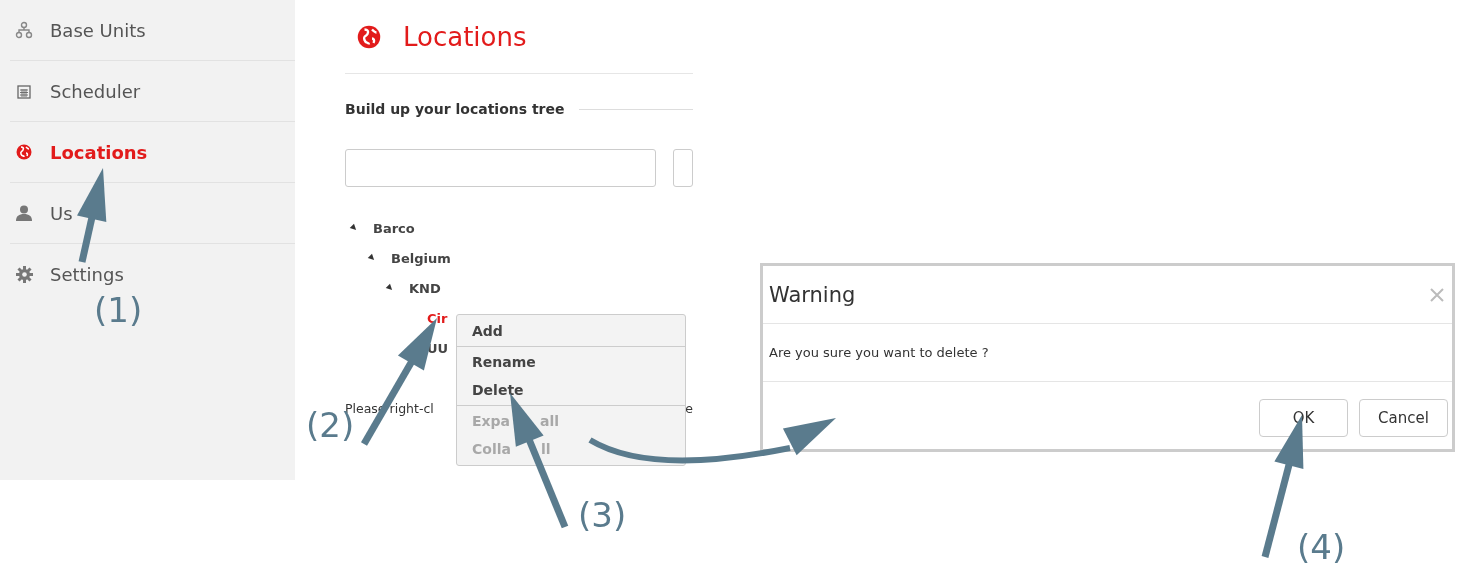 This screenshot has width=1462, height=569. What do you see at coordinates (99, 152) in the screenshot?
I see `sidebar-item: Locations` at bounding box center [99, 152].